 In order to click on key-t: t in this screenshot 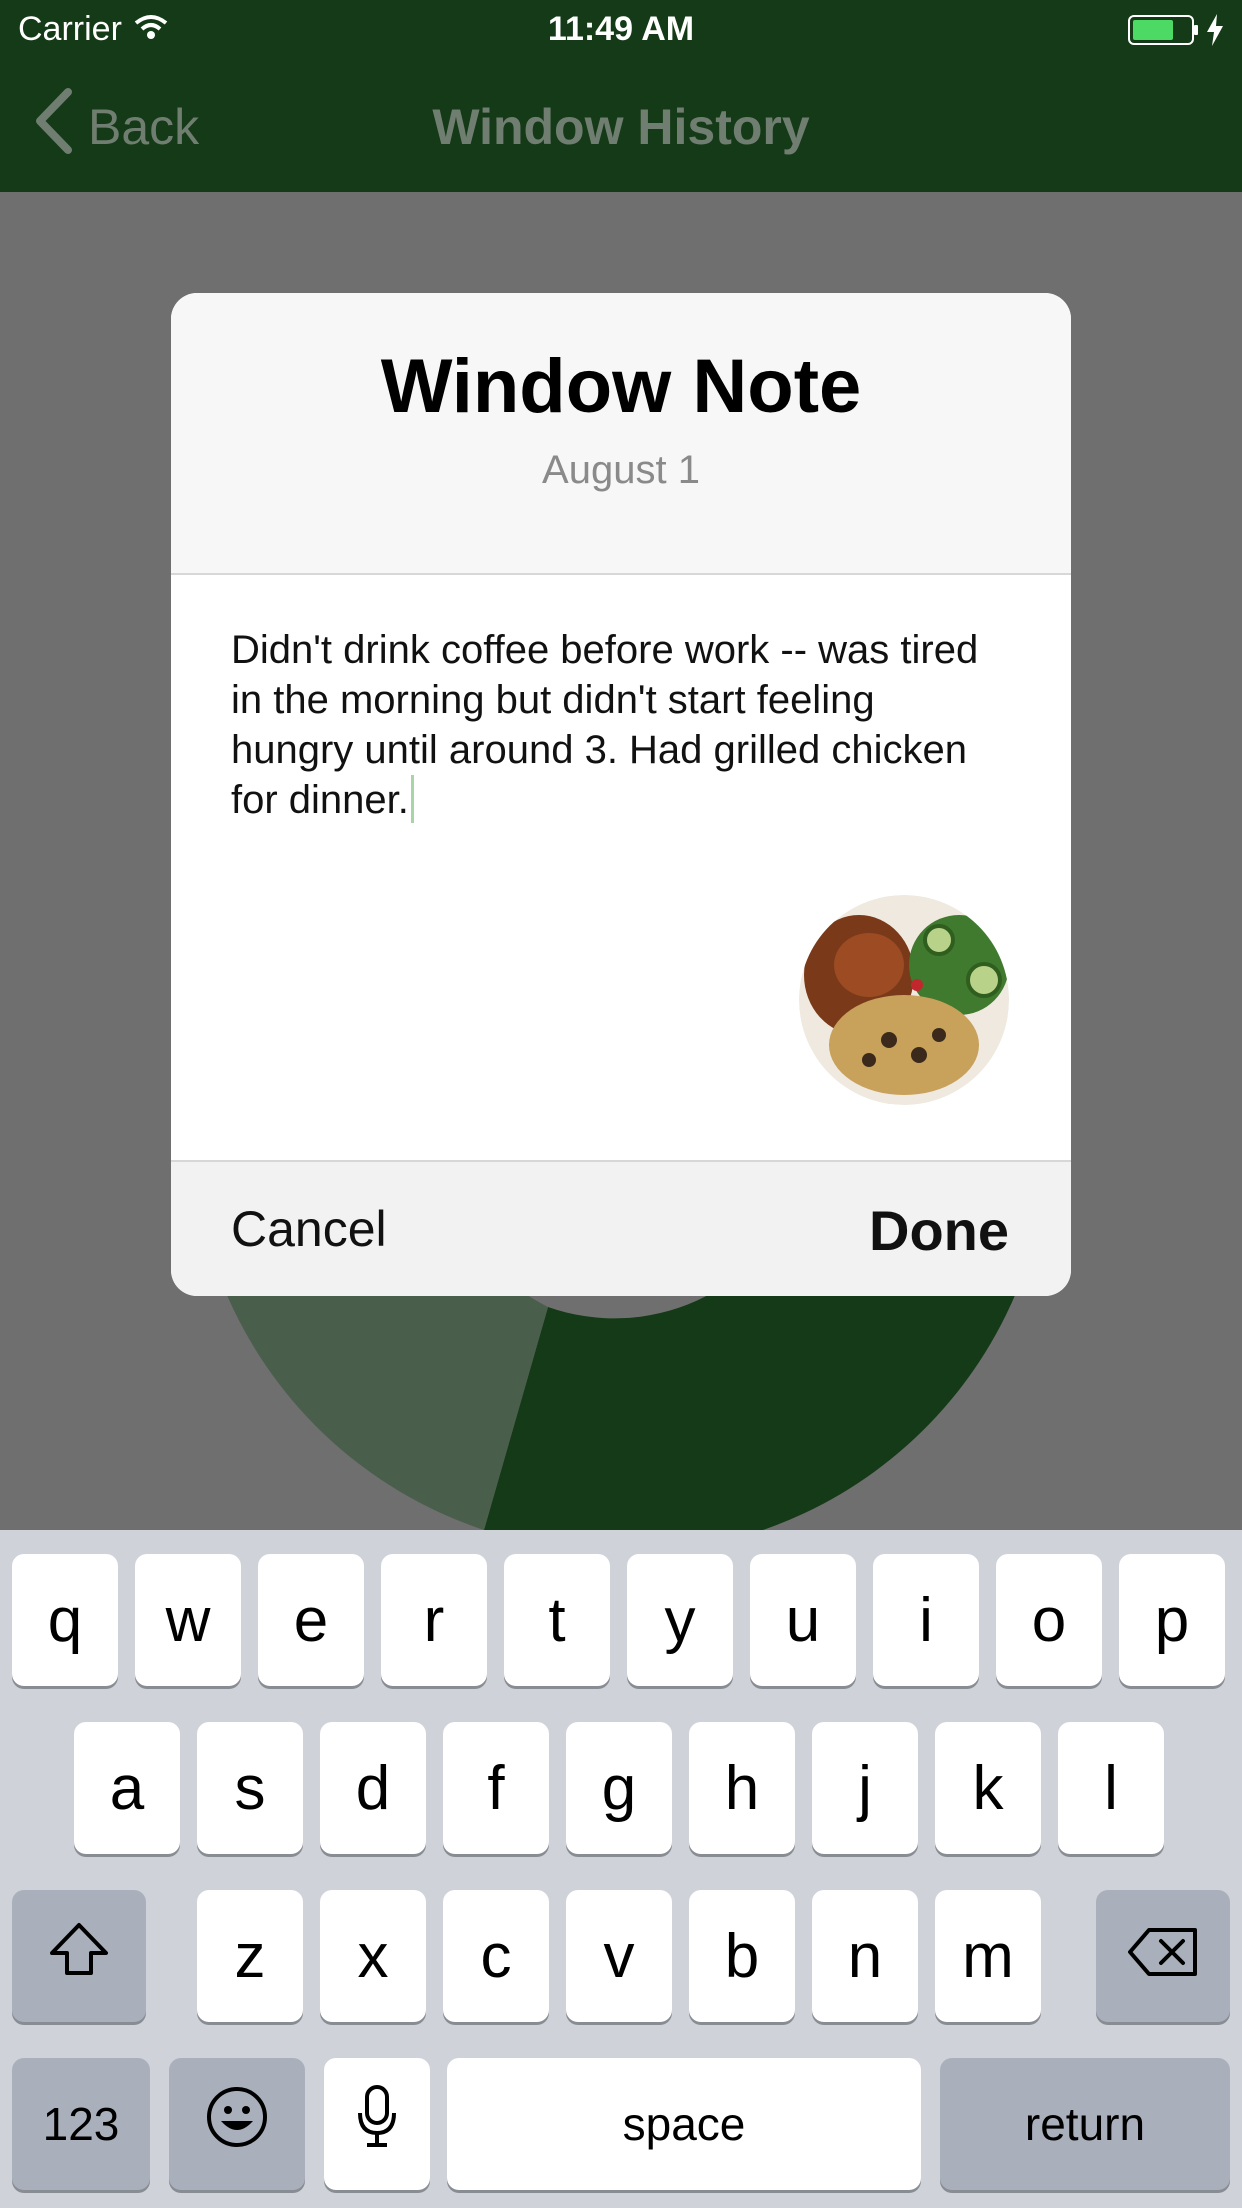, I will do `click(557, 1620)`.